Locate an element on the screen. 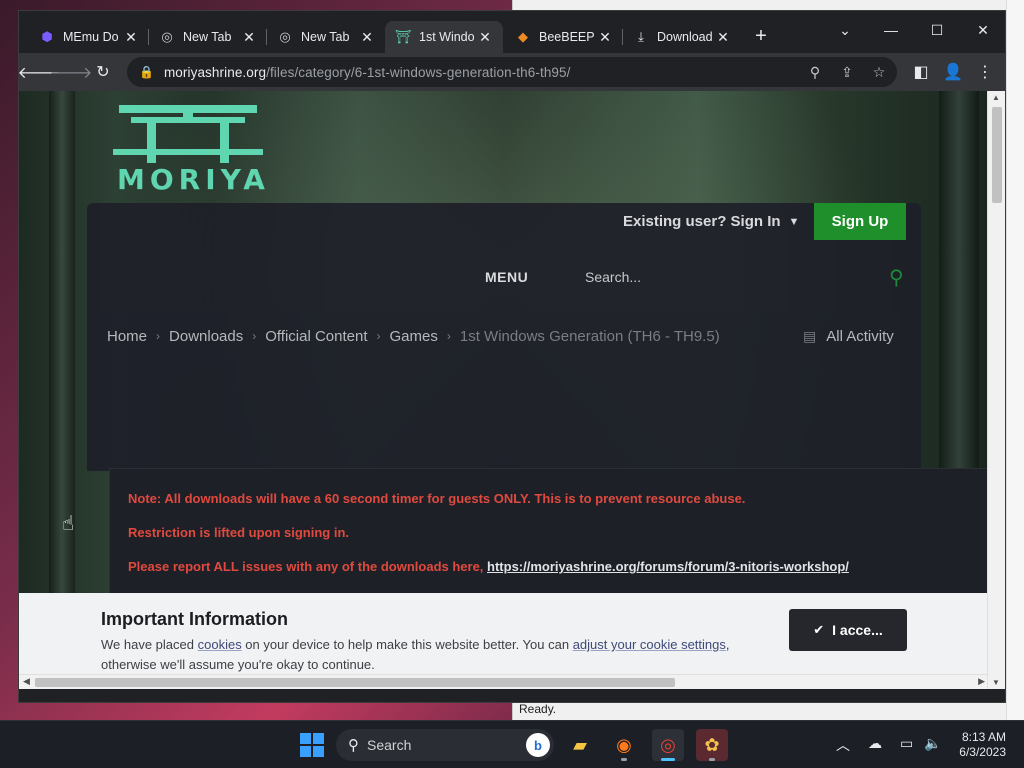 The width and height of the screenshot is (1024, 768). network-icon: ▭ is located at coordinates (906, 743).